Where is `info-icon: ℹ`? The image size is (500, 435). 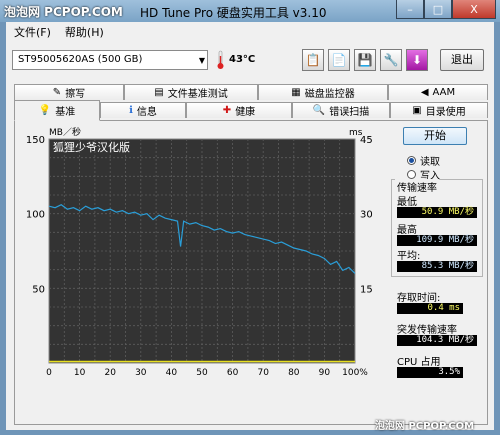 info-icon: ℹ is located at coordinates (131, 110).